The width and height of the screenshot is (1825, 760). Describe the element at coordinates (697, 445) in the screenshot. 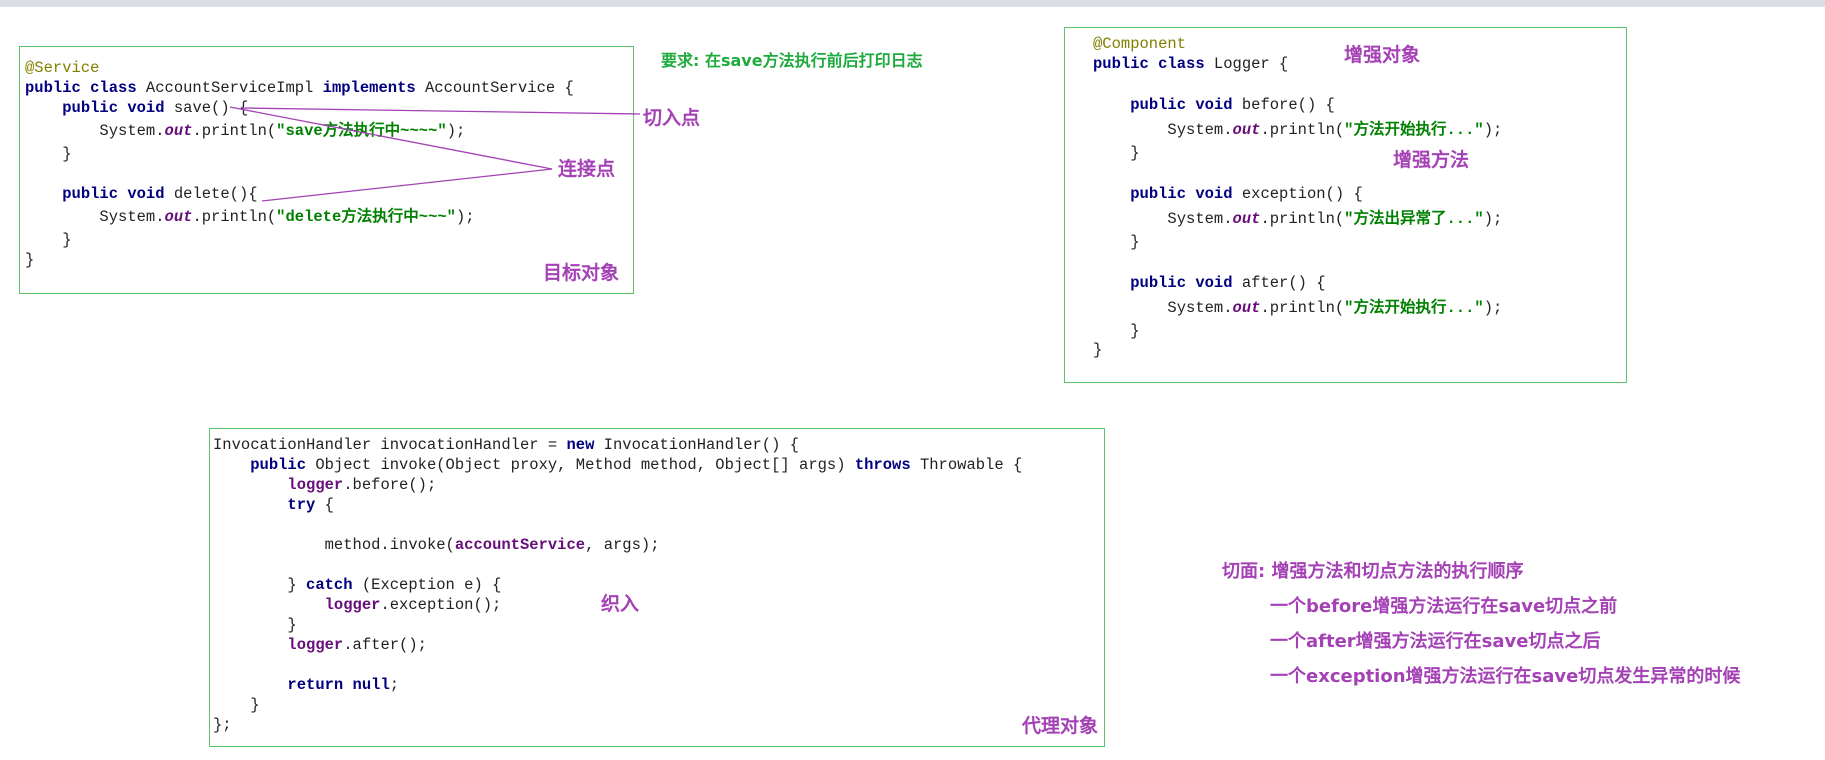

I see `code-text: InvocationHandler() {` at that location.